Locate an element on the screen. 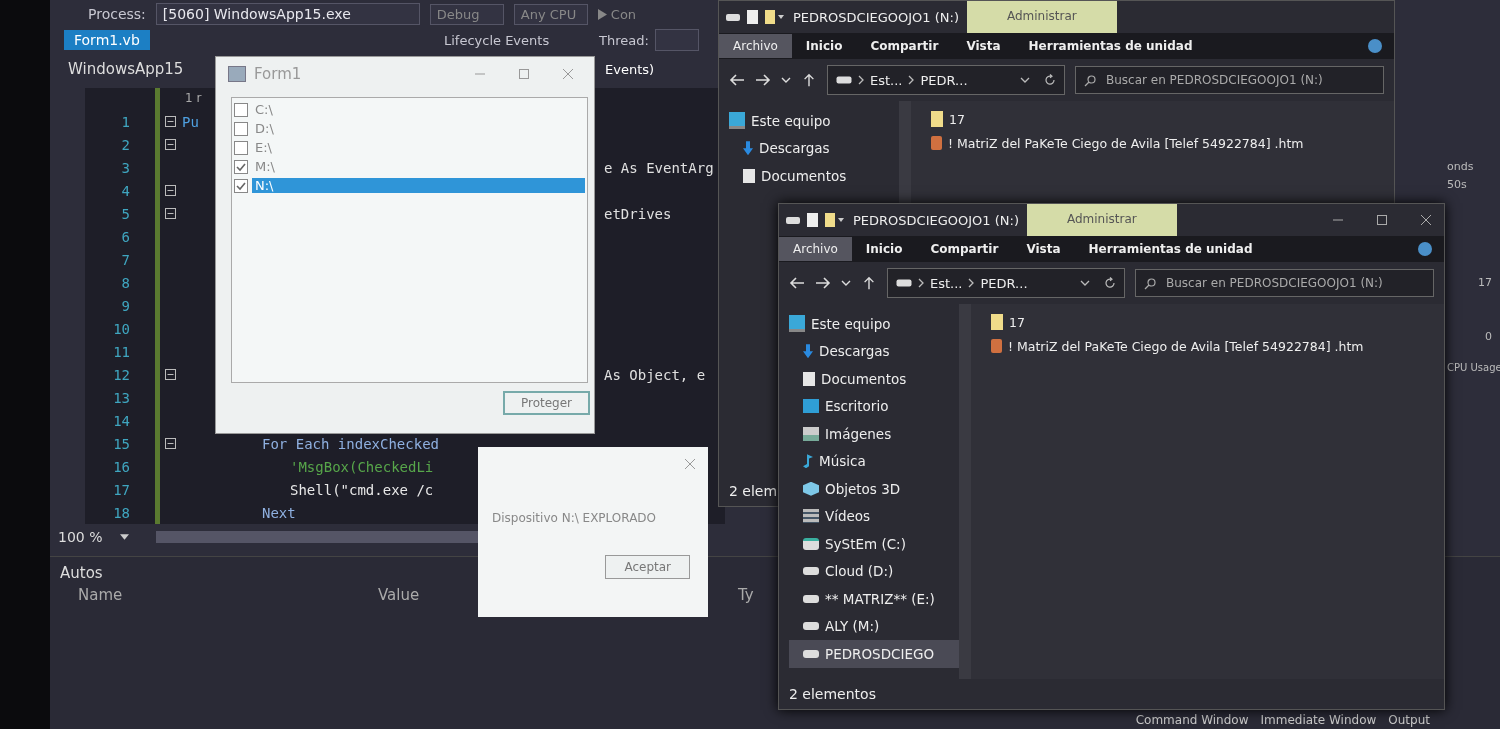  maximize-button is located at coordinates (1382, 220).